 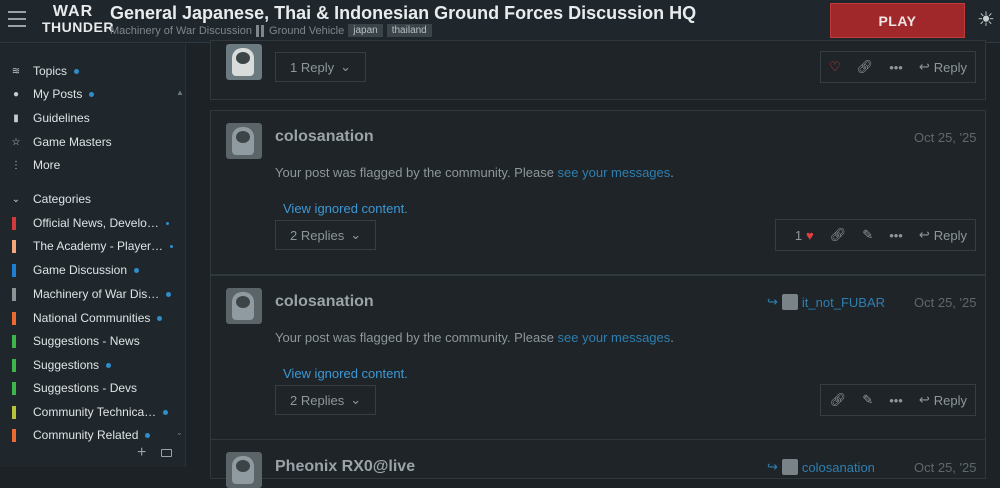 I want to click on post-actions: 1 ♥ 🔗︎ ✎ ••• ↩ Reply, so click(x=875, y=235).